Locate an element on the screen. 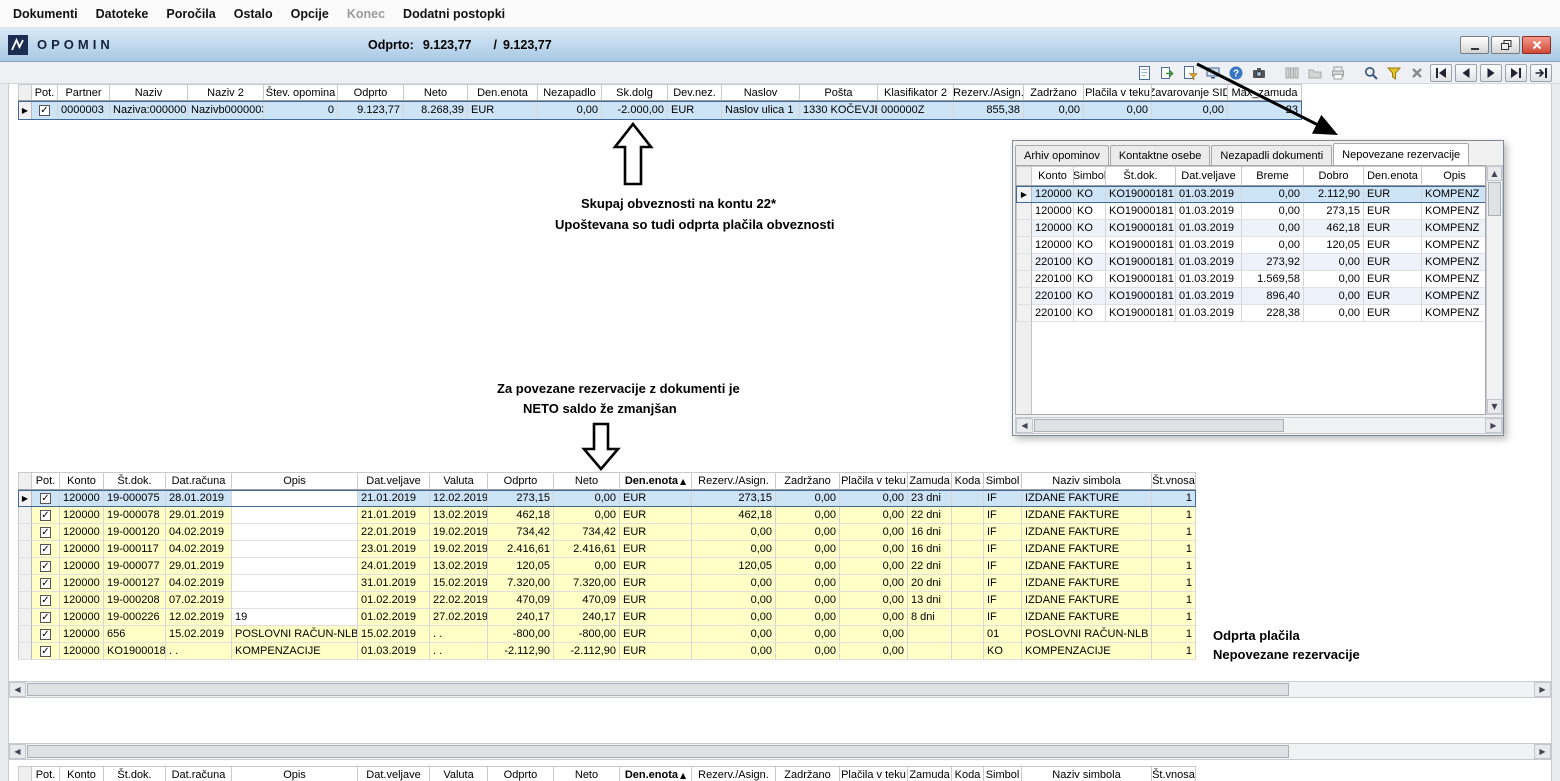 The height and width of the screenshot is (781, 1560). cell: 19.02.2019 is located at coordinates (459, 532).